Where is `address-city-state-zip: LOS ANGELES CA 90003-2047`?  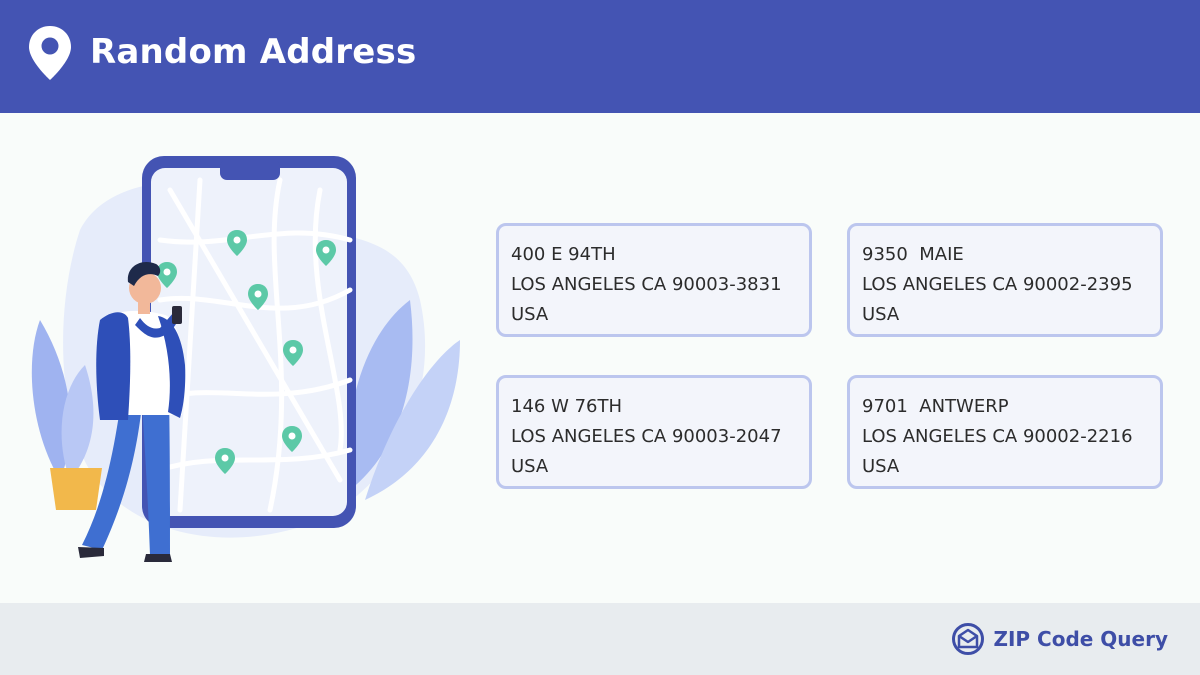
address-city-state-zip: LOS ANGELES CA 90003-2047 is located at coordinates (646, 436).